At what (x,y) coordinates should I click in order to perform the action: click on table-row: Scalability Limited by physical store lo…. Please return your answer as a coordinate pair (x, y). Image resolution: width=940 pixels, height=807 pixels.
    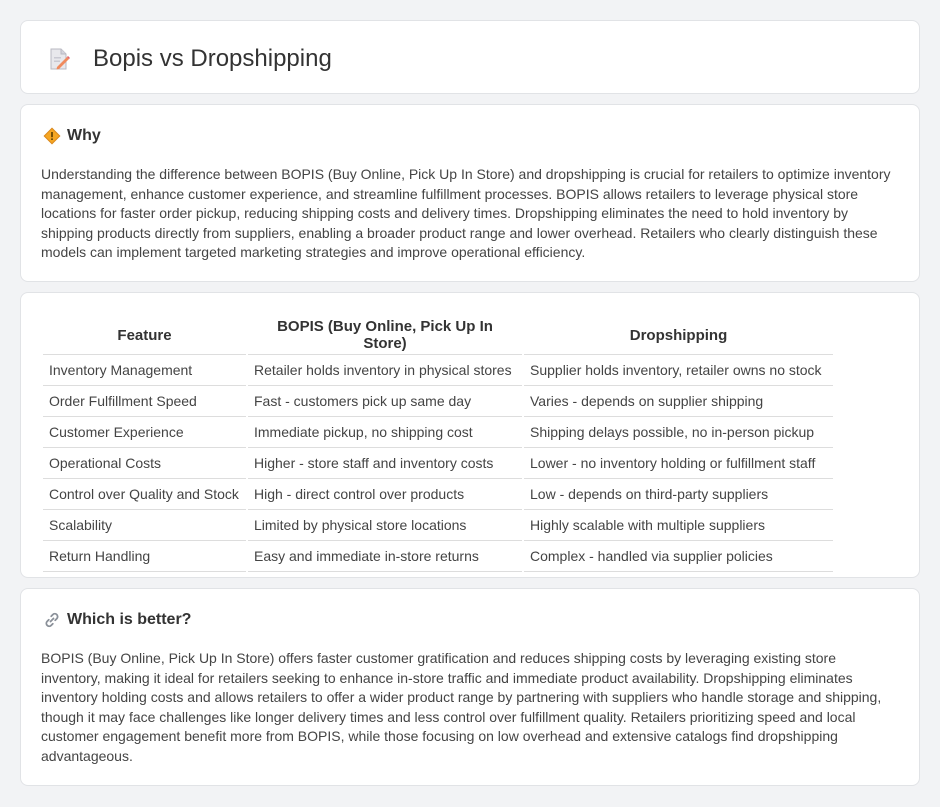
    Looking at the image, I should click on (438, 525).